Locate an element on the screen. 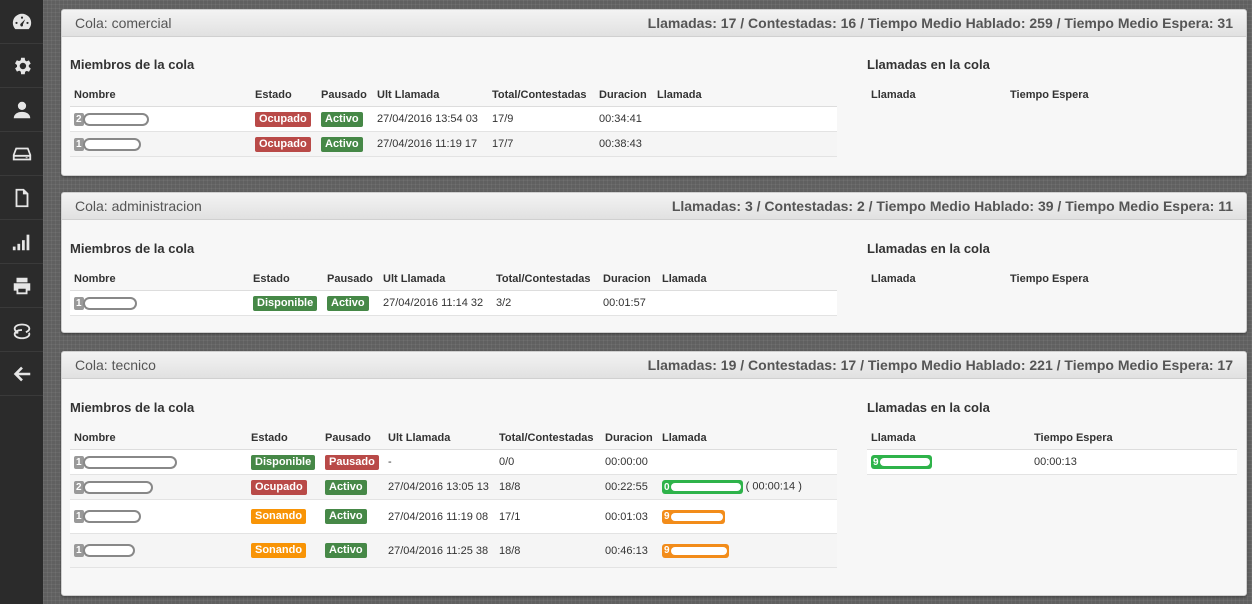  document-icon is located at coordinates (21, 197).